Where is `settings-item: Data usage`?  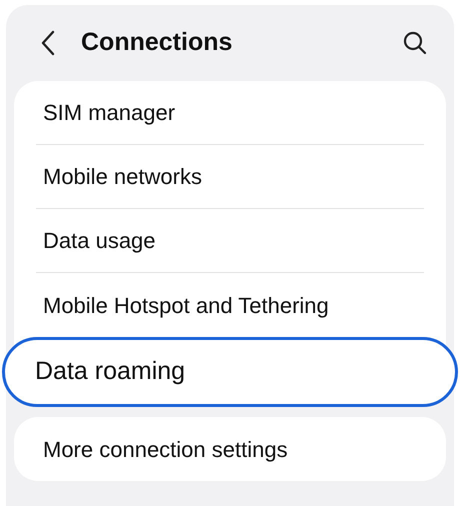
settings-item: Data usage is located at coordinates (230, 241).